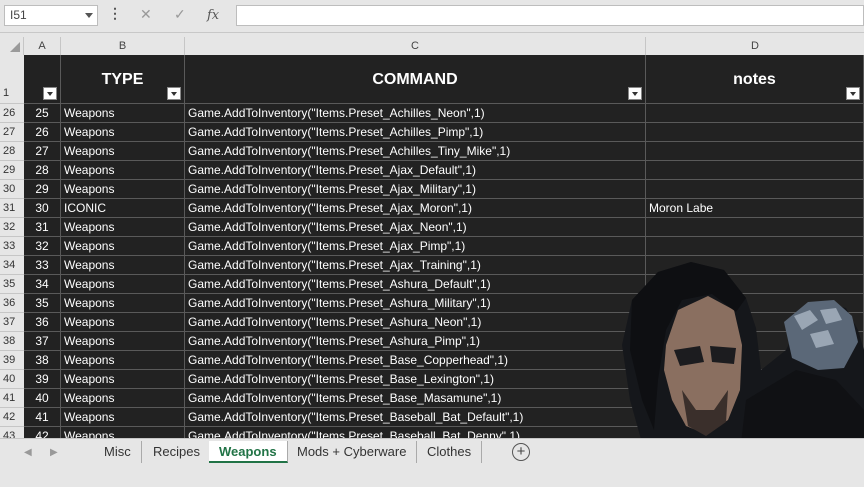 This screenshot has height=487, width=864. I want to click on cell-index: 33, so click(42, 265).